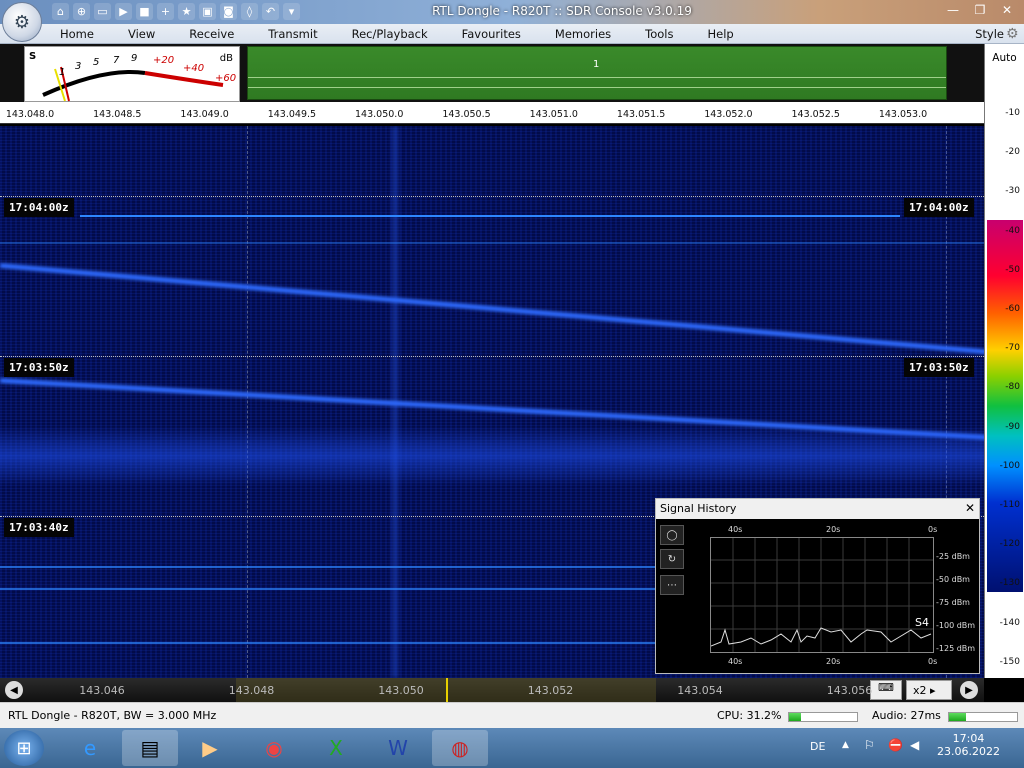 Image resolution: width=1024 pixels, height=768 pixels. Describe the element at coordinates (845, 745) in the screenshot. I see `tray-chevron-icon: ▲` at that location.